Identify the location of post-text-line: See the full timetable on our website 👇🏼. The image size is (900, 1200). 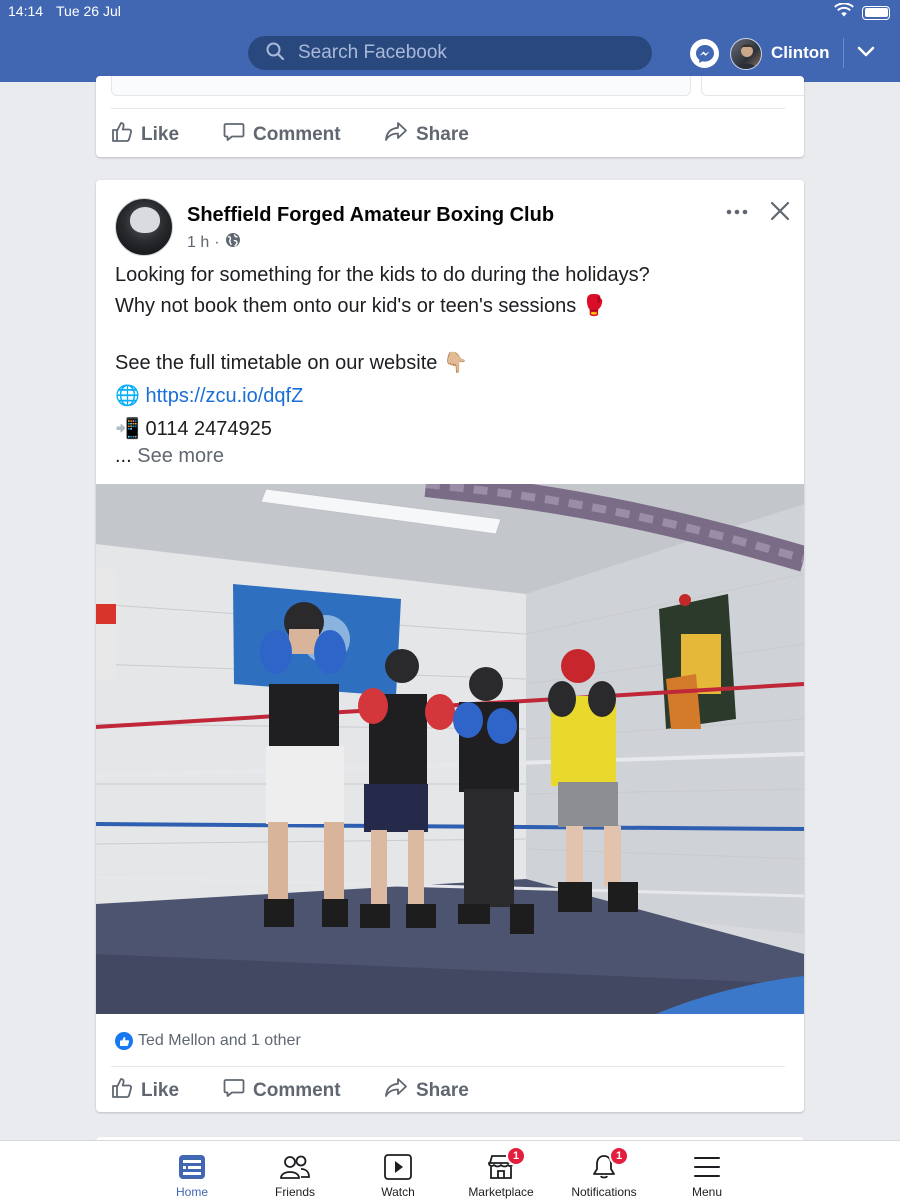
(291, 363).